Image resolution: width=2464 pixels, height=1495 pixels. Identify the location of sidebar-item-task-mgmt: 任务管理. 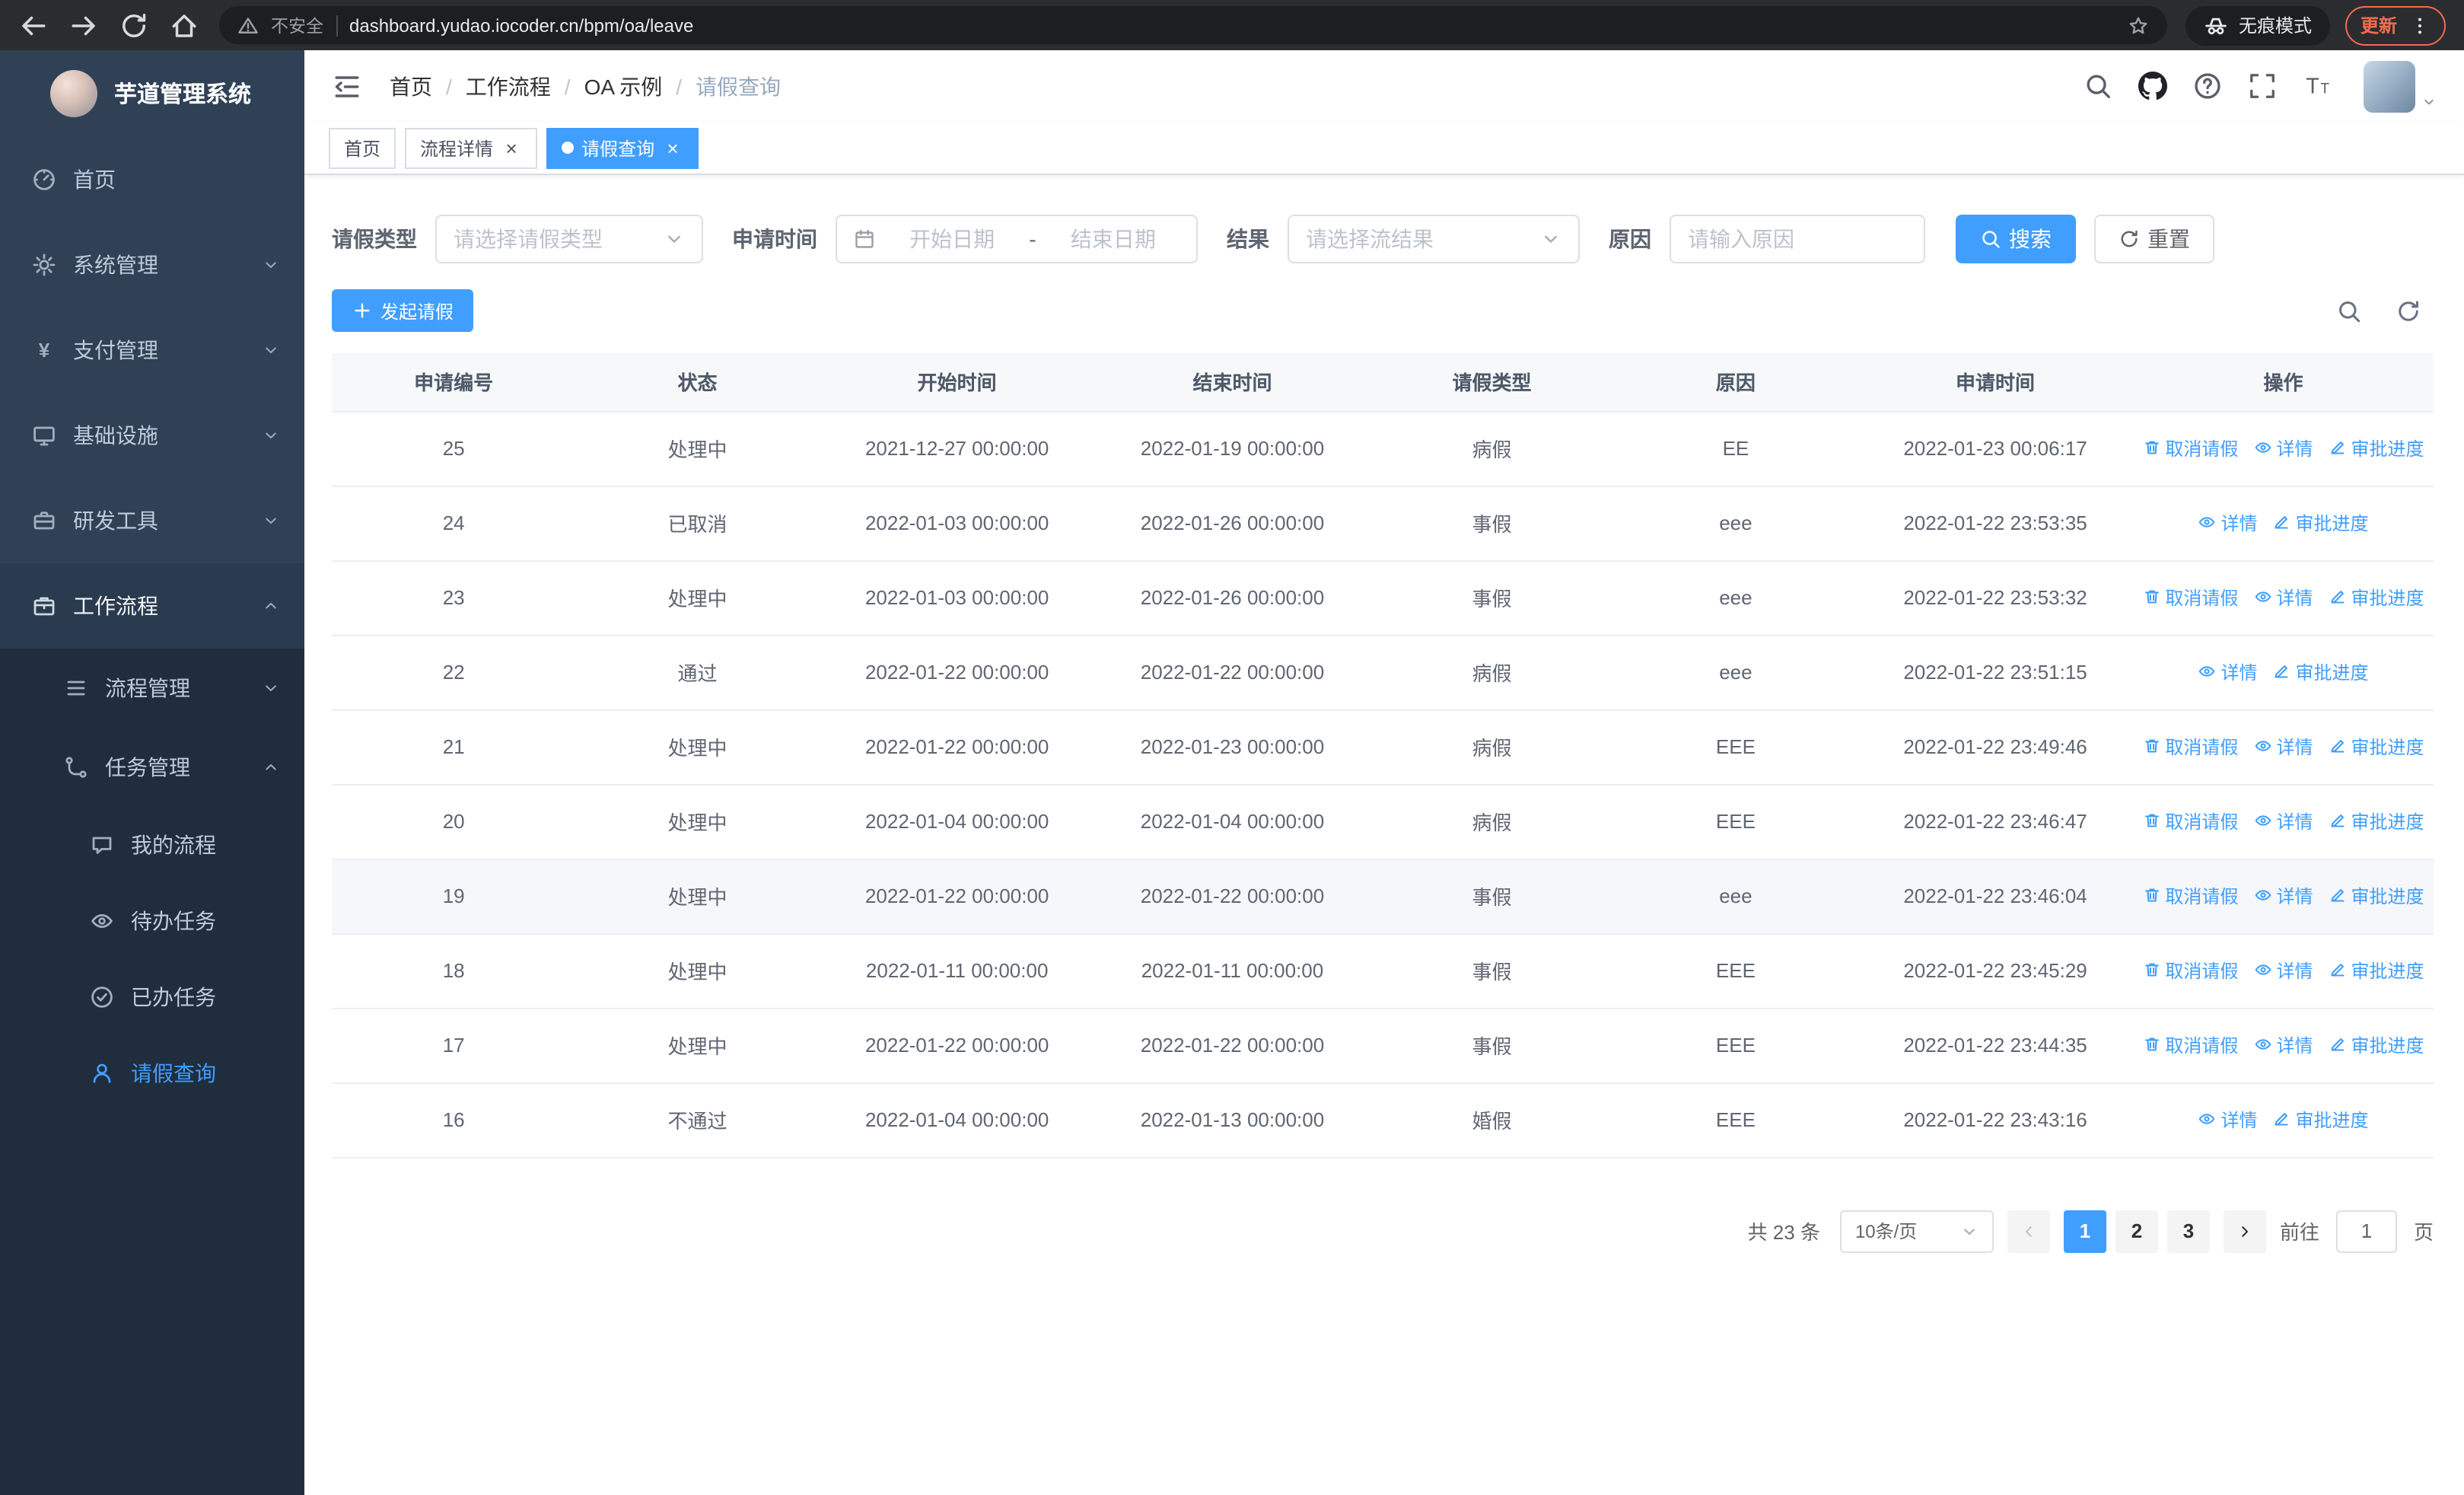
(152, 768).